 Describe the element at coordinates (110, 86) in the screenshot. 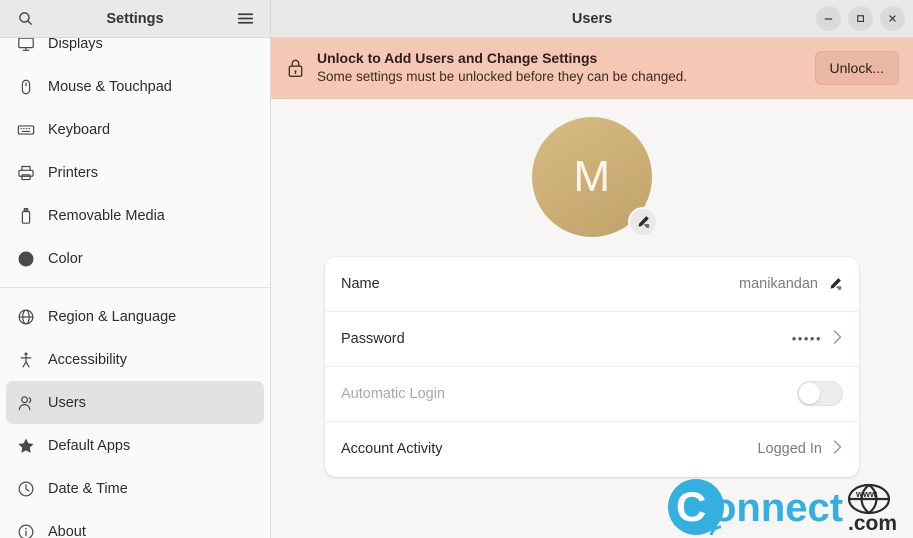

I see `sidebar-item-label: Mouse & Touchpad` at that location.